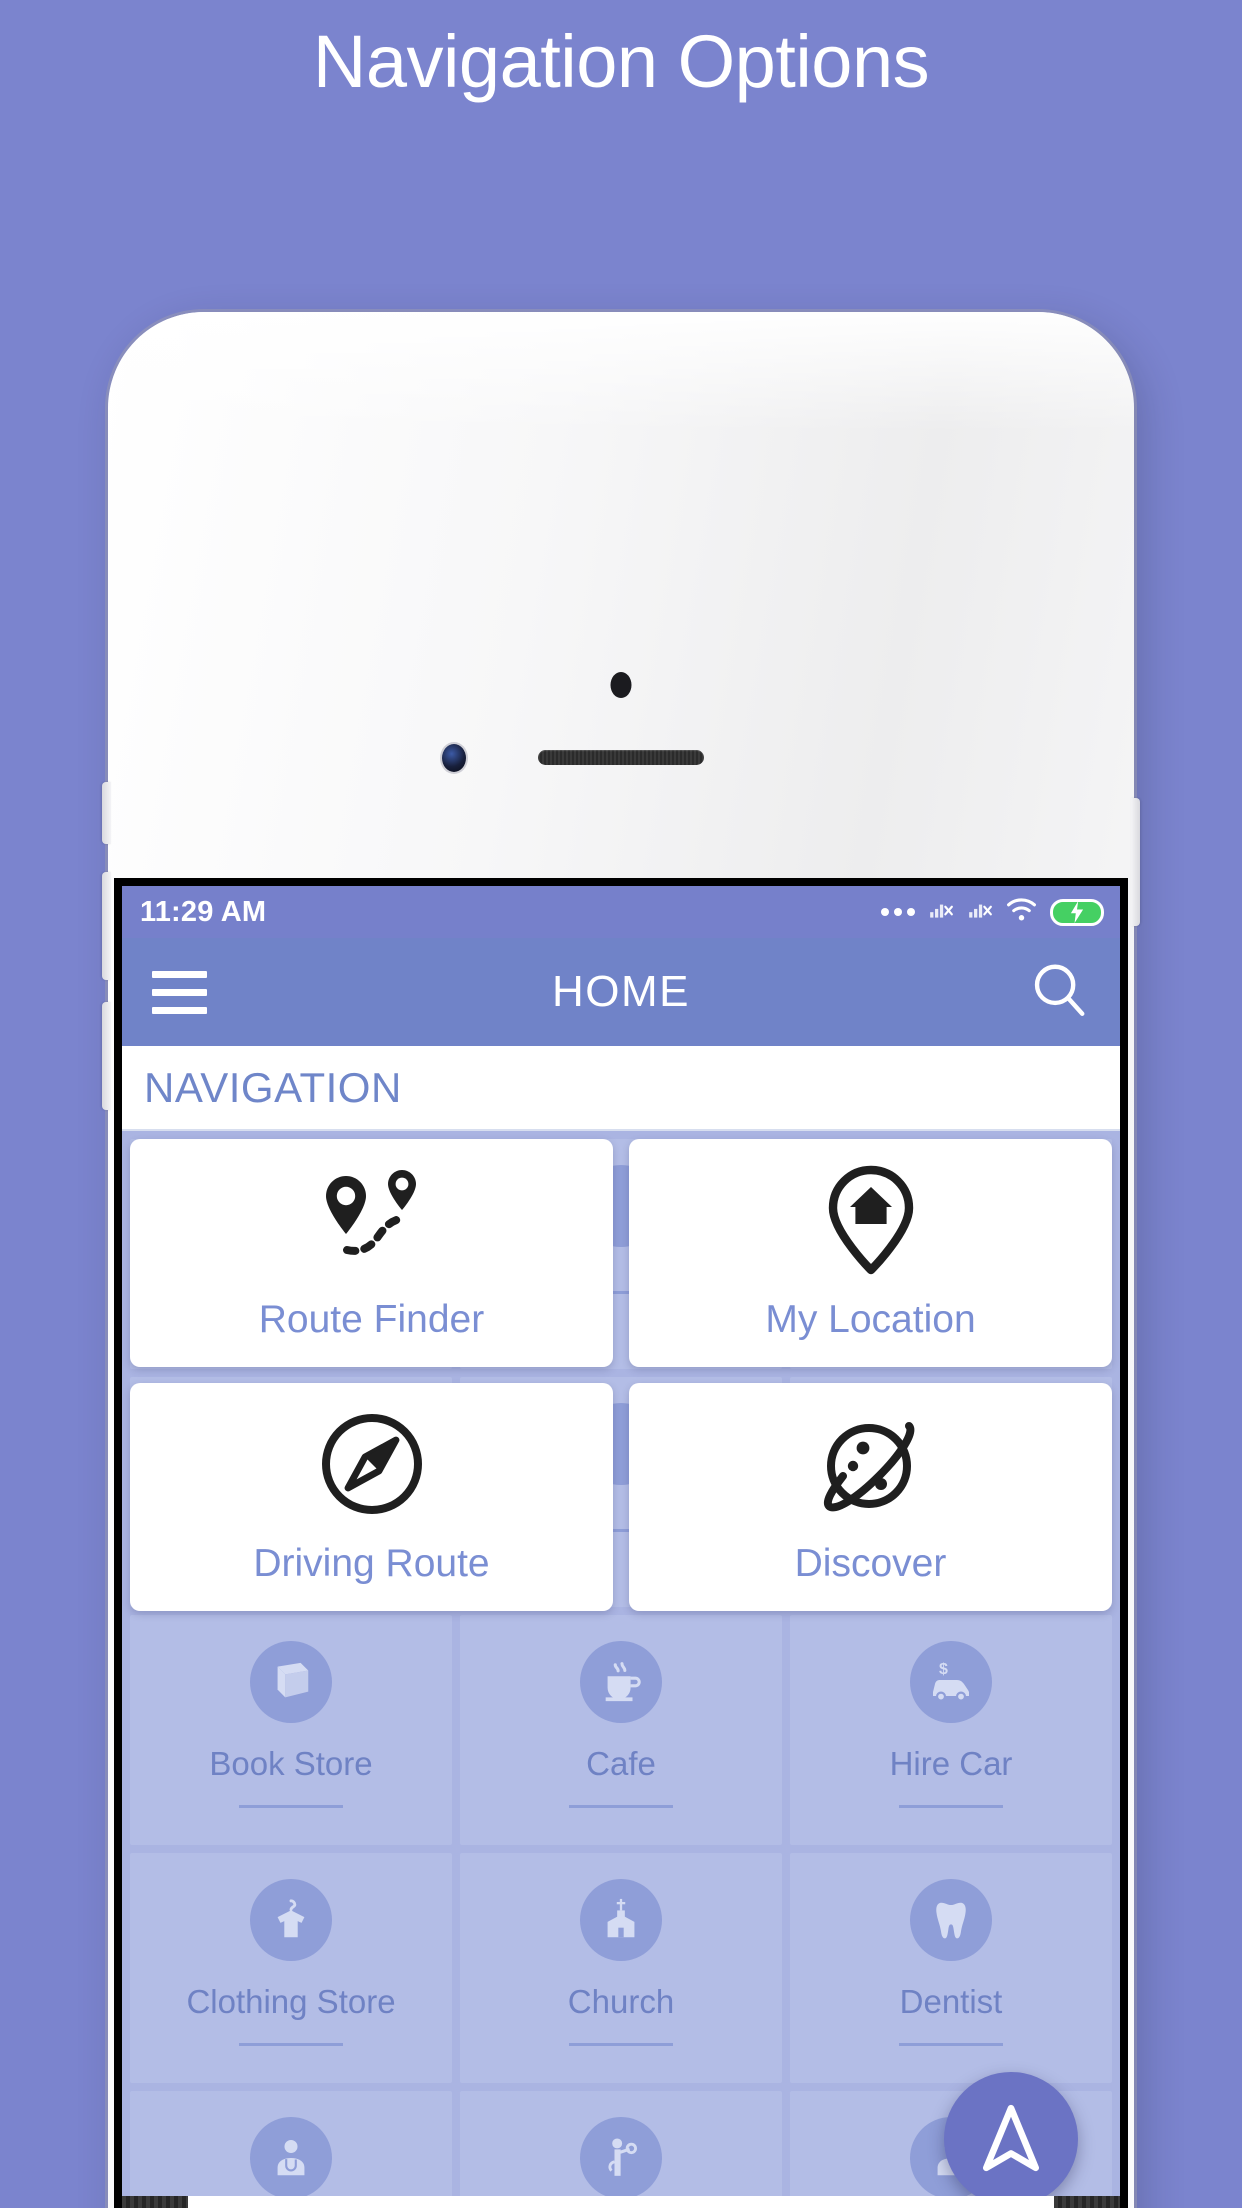  I want to click on navigation-arrow-icon, so click(1011, 2138).